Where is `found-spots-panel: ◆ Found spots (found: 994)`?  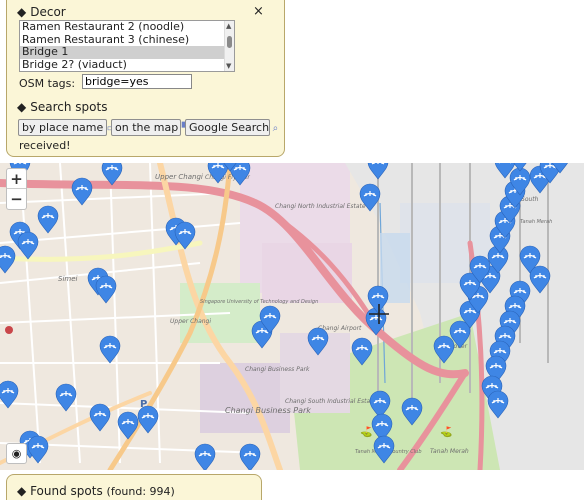
found-spots-panel: ◆ Found spots (found: 994) is located at coordinates (134, 487).